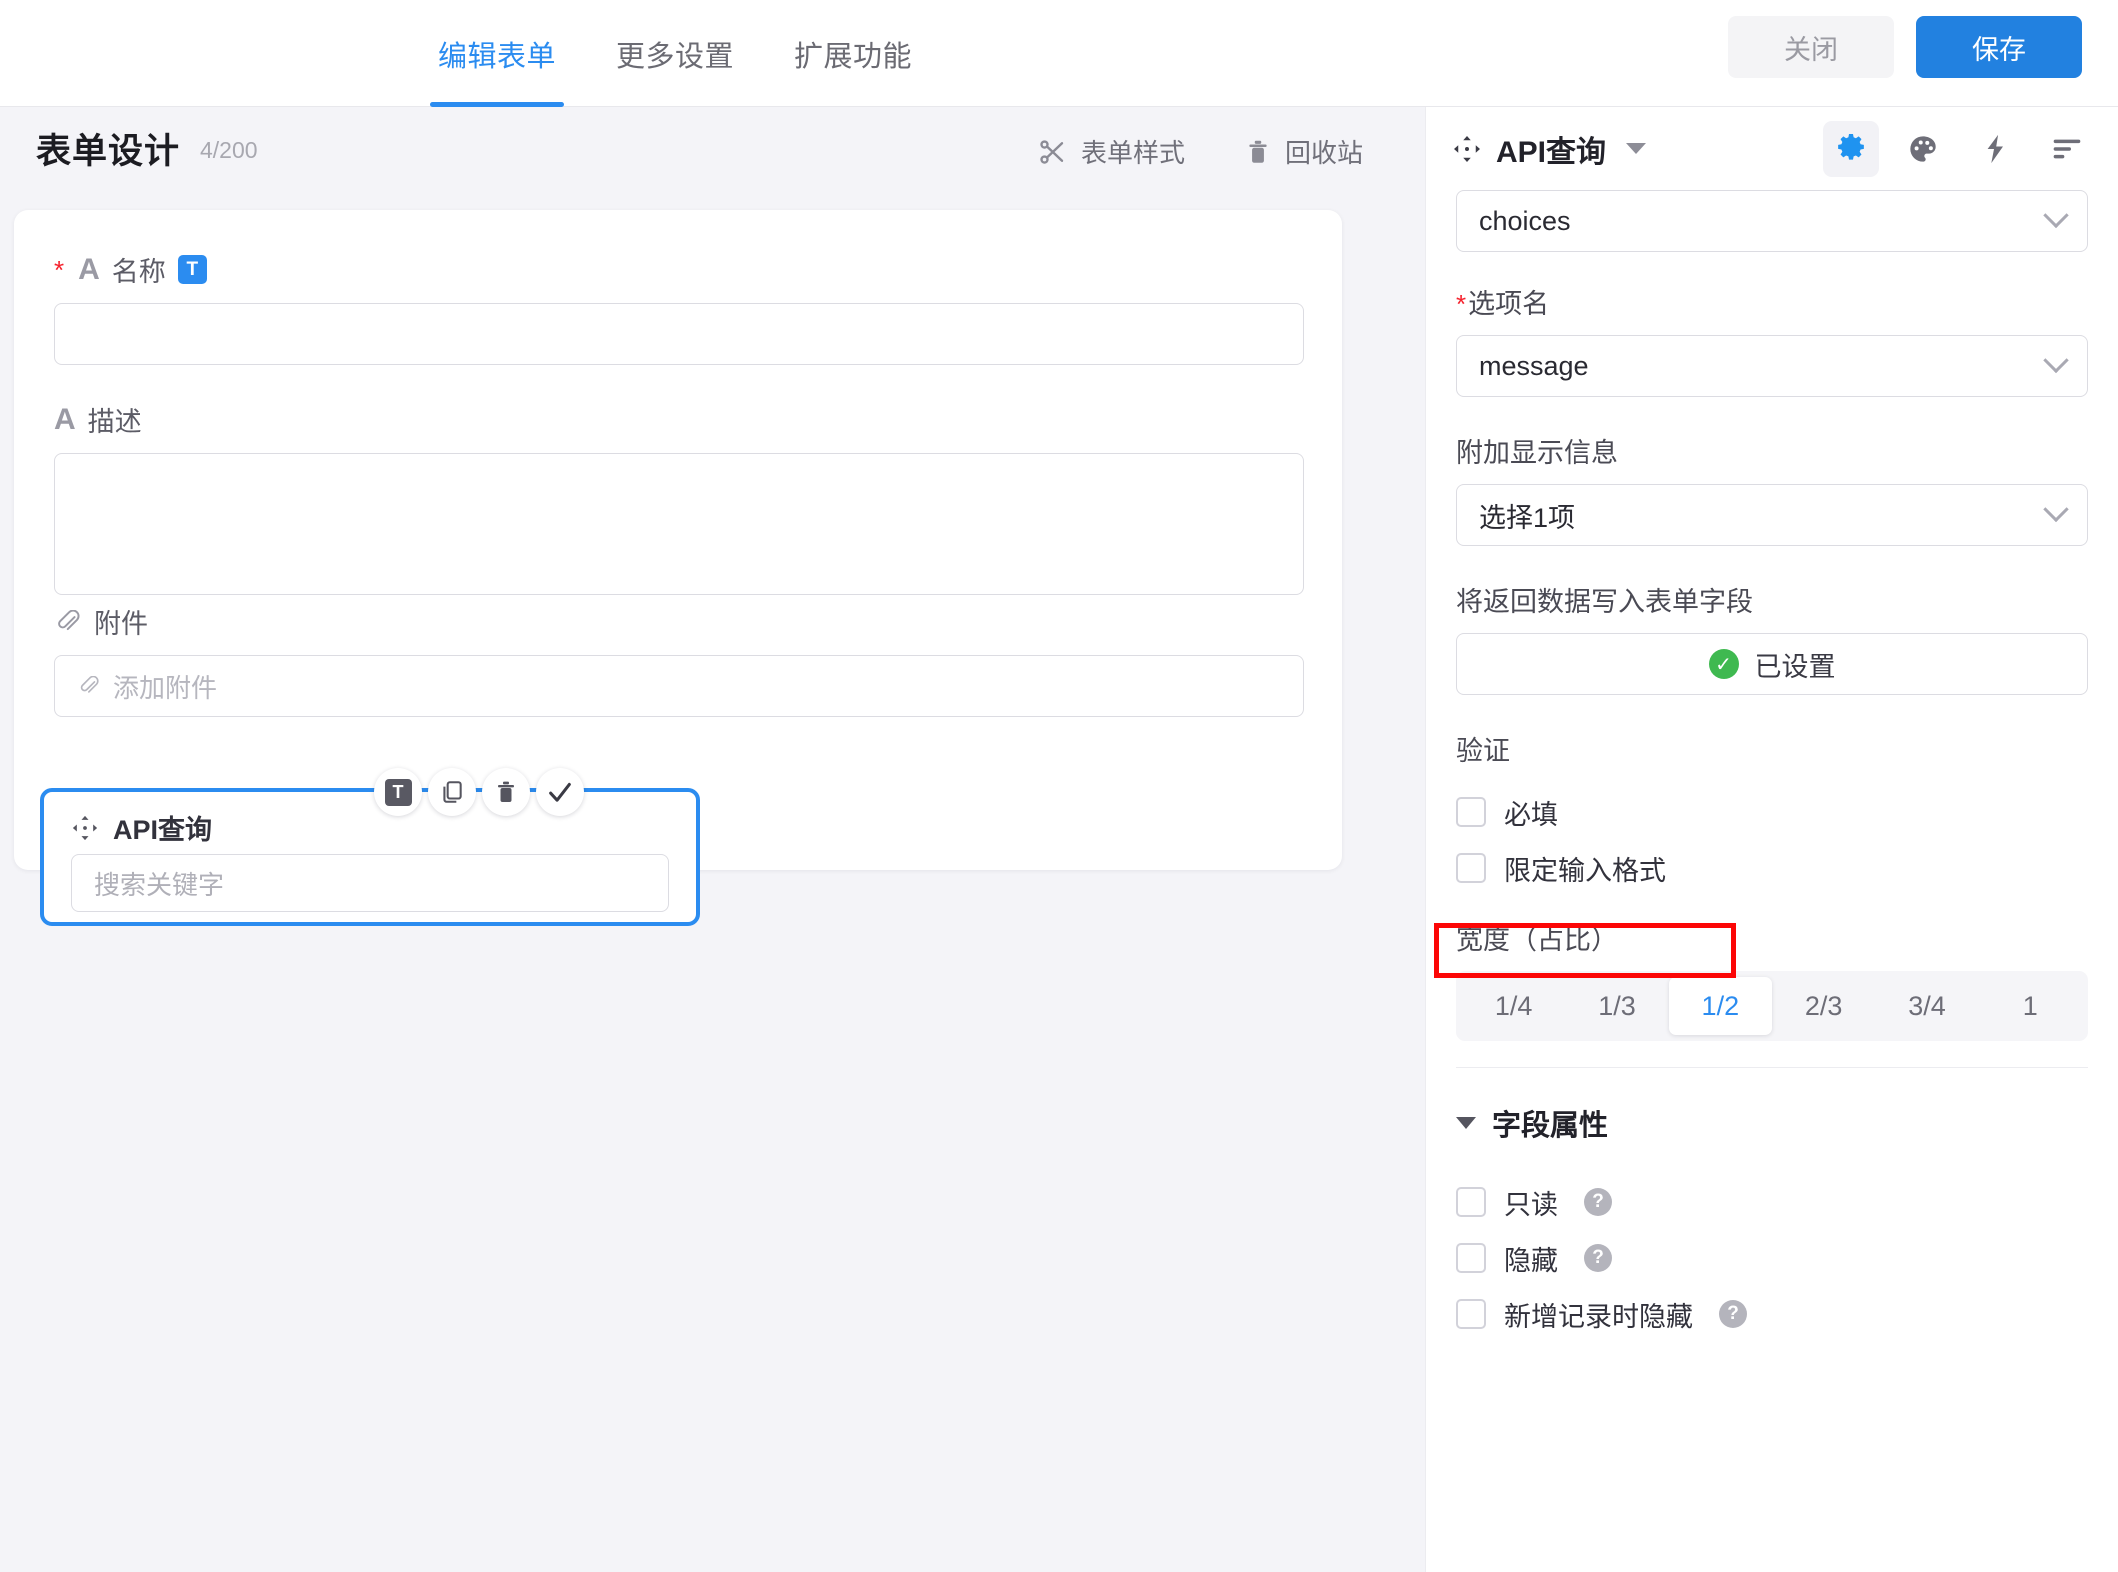 Image resolution: width=2118 pixels, height=1572 pixels. What do you see at coordinates (1999, 49) in the screenshot?
I see `save-button-label: 保存` at bounding box center [1999, 49].